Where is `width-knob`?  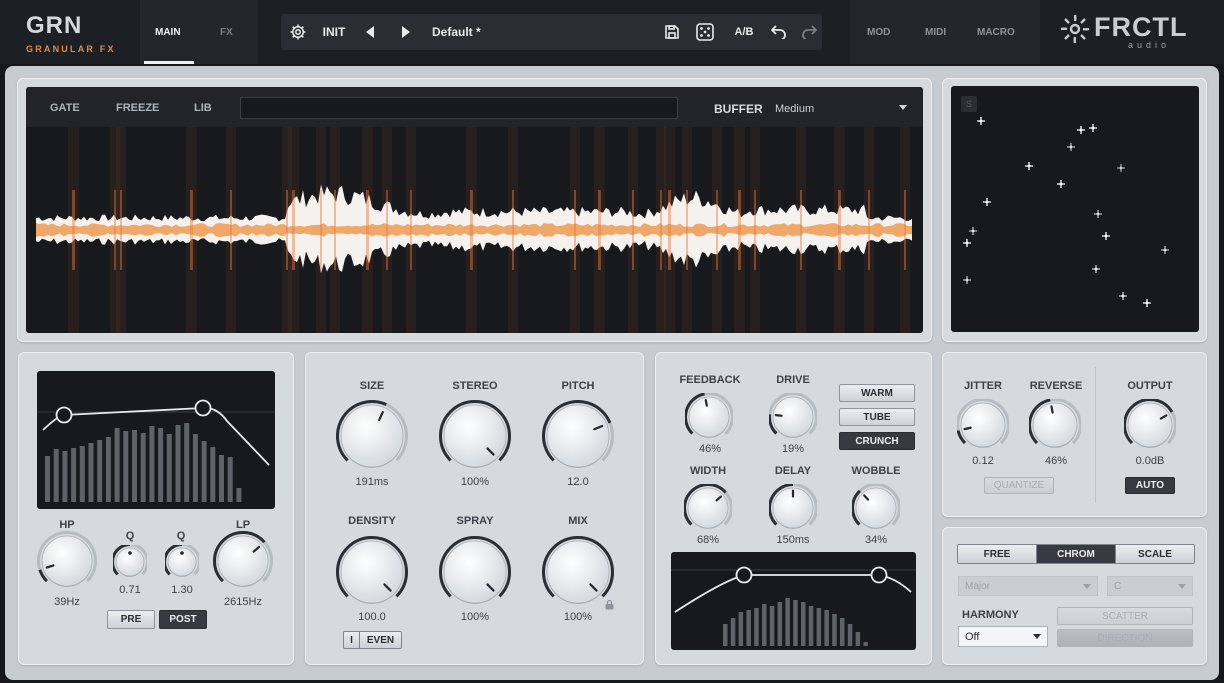
width-knob is located at coordinates (708, 508).